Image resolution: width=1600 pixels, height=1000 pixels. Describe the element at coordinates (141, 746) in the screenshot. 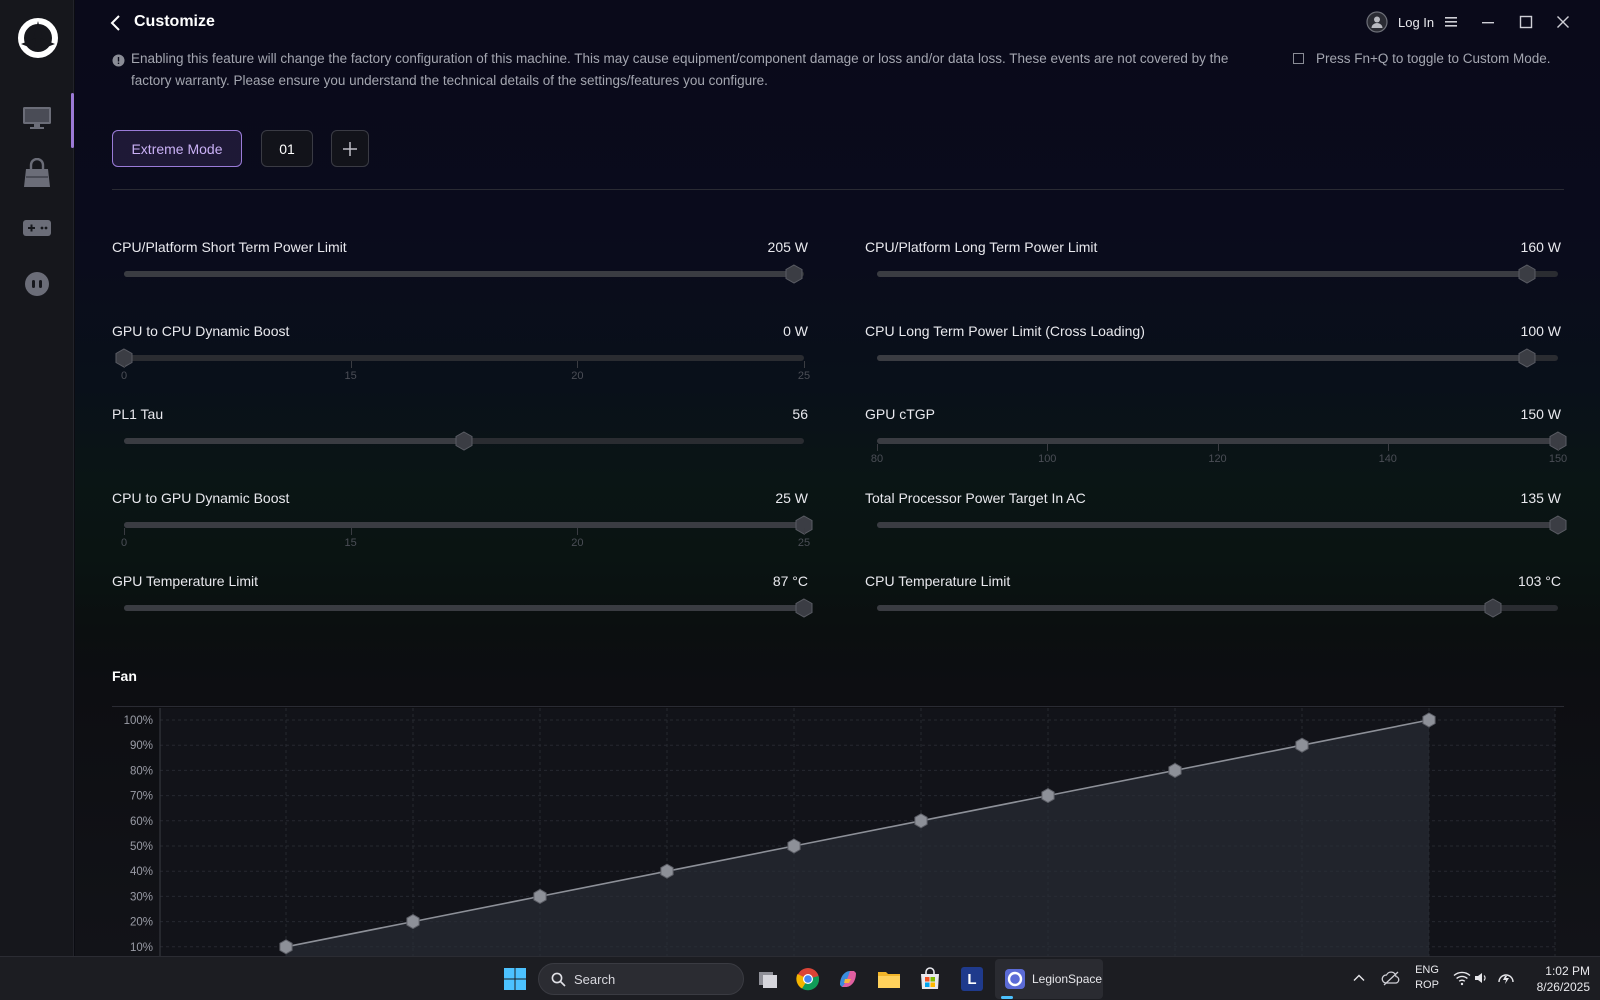

I see `y-tick-label: 90%` at that location.